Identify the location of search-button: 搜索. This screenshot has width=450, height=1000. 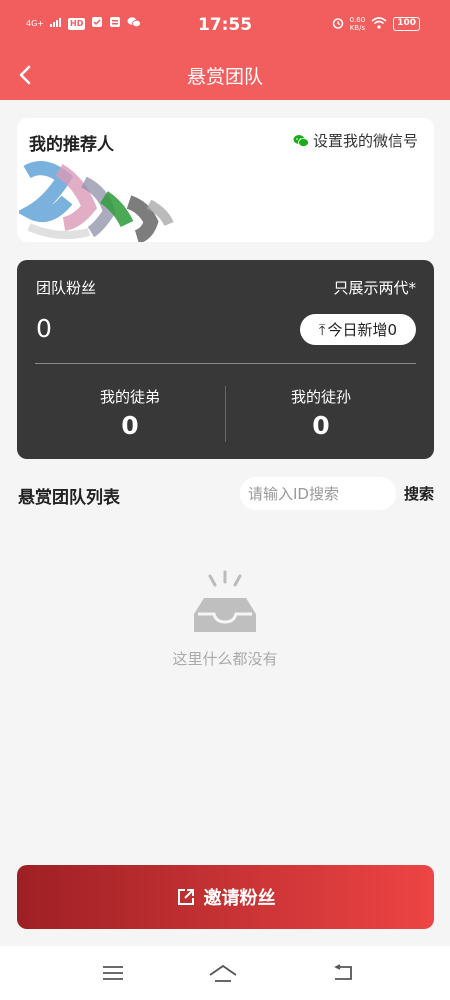
(419, 493).